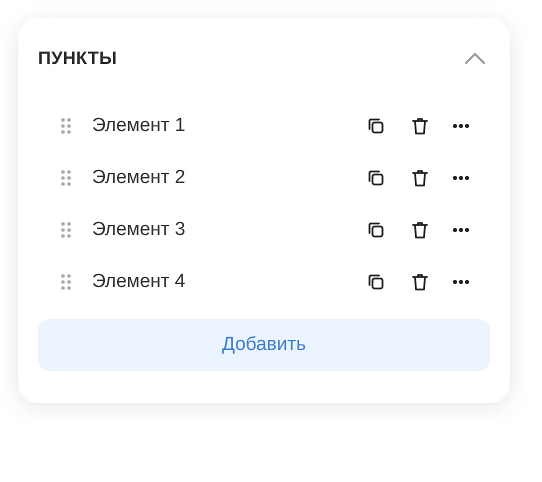 This screenshot has width=542, height=482. Describe the element at coordinates (139, 178) in the screenshot. I see `item-label: Элемент 2` at that location.